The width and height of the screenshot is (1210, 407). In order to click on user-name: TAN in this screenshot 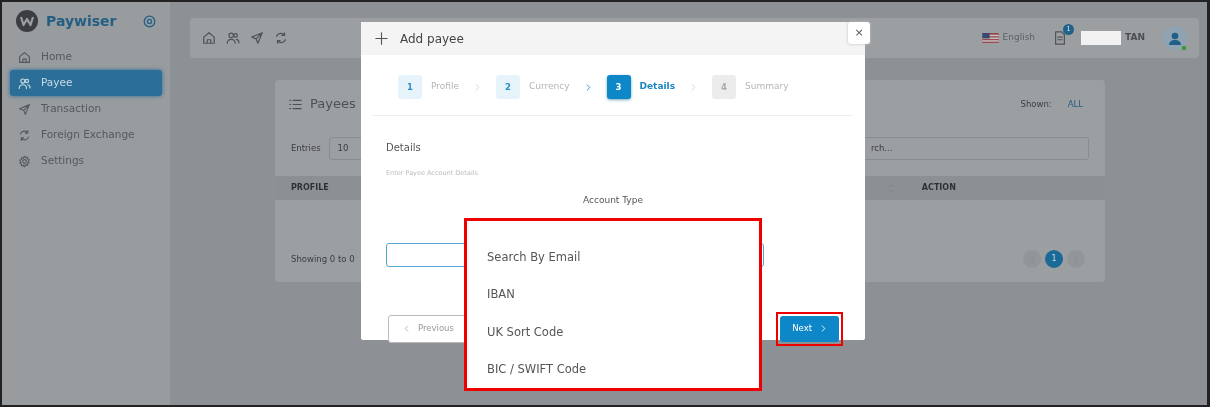, I will do `click(1135, 38)`.